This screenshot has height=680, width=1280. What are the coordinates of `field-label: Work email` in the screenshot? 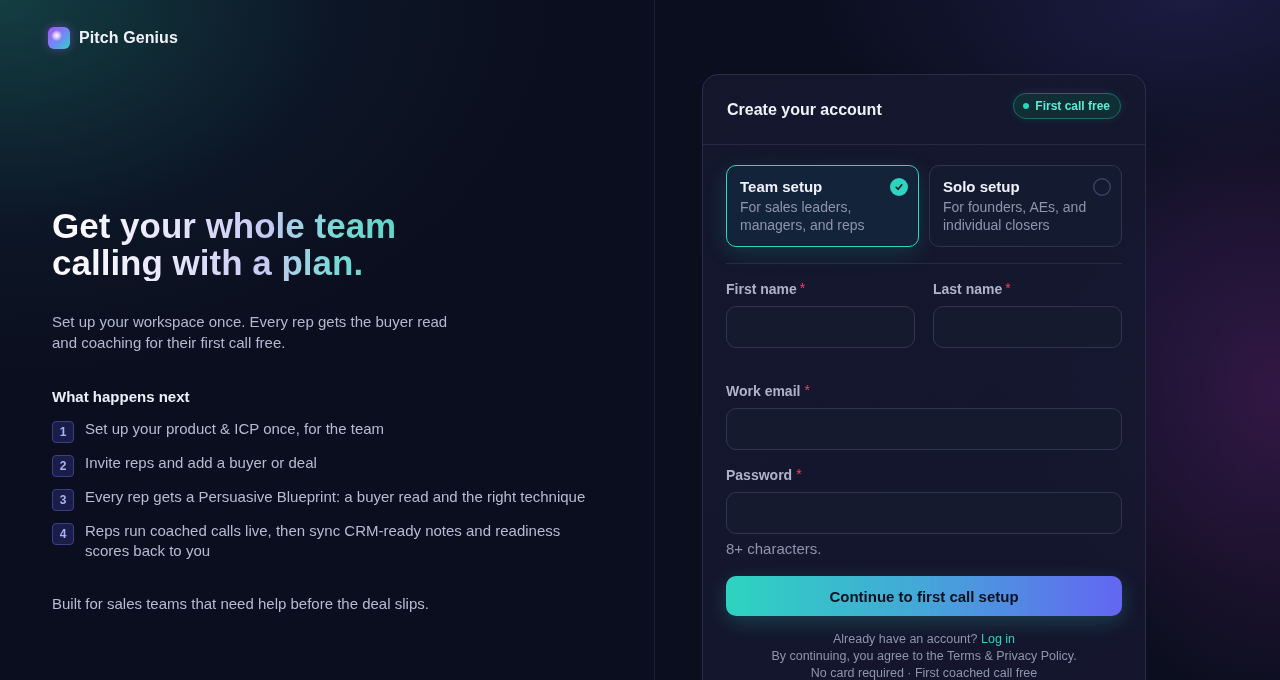 It's located at (763, 391).